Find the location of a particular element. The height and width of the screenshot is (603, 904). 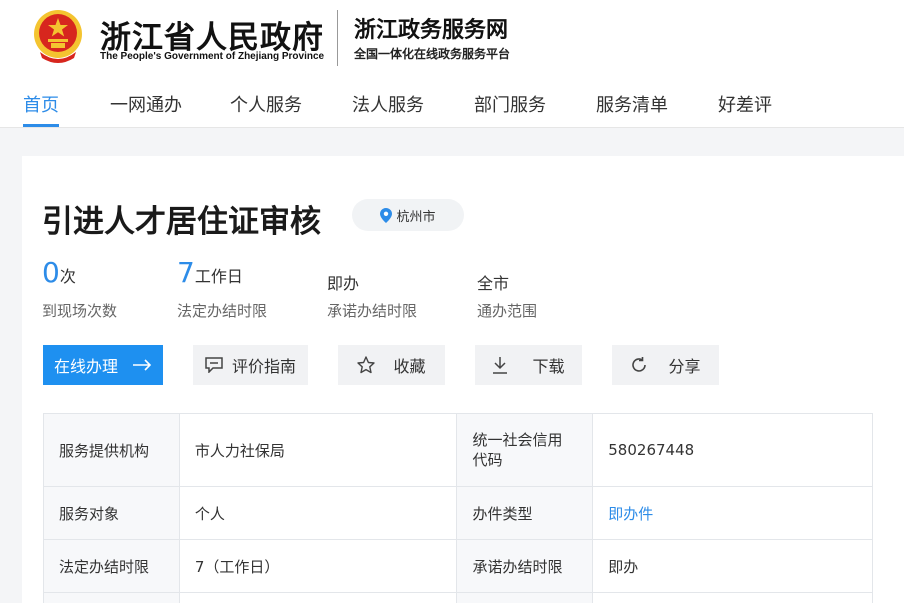

nav-legal-entity-services: 法人服务 is located at coordinates (388, 104).